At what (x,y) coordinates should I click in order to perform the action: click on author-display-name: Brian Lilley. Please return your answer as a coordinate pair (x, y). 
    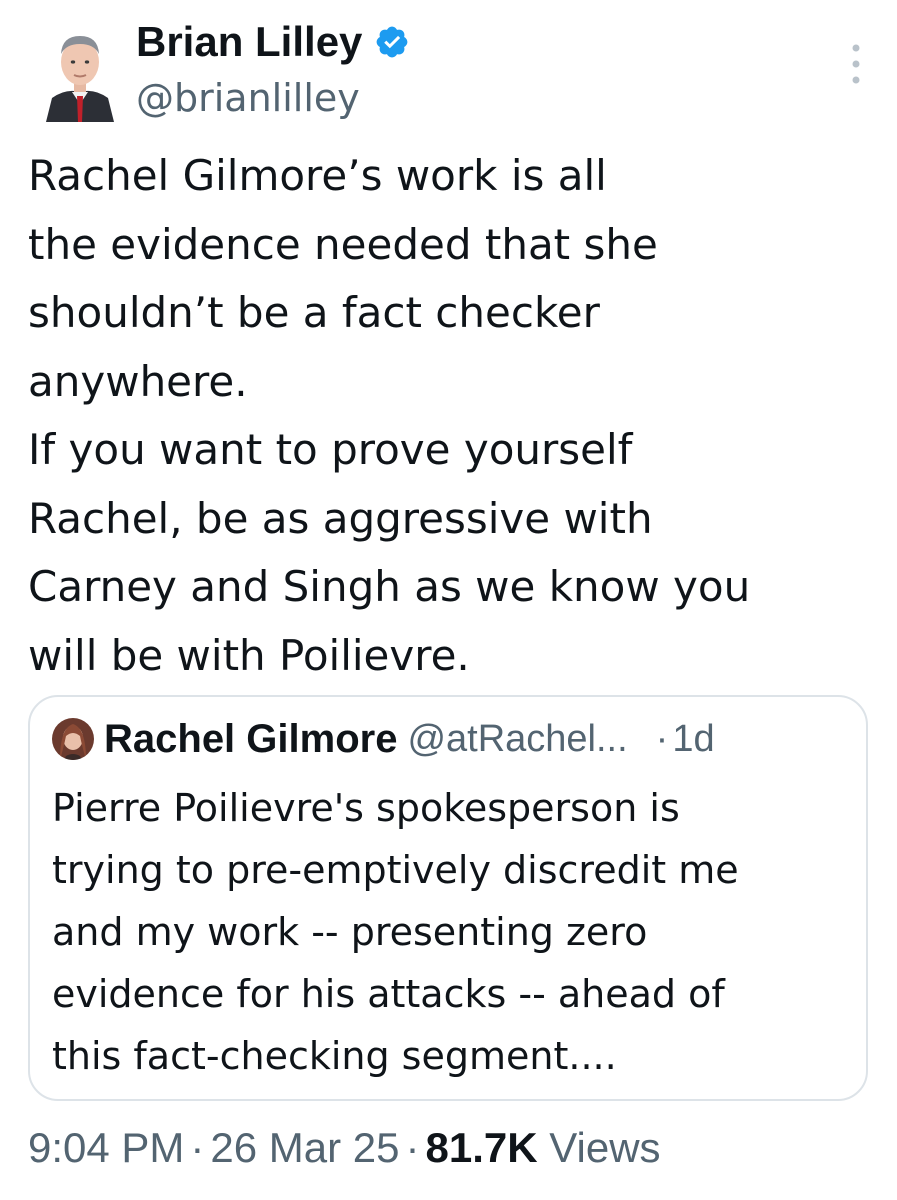
    Looking at the image, I should click on (249, 42).